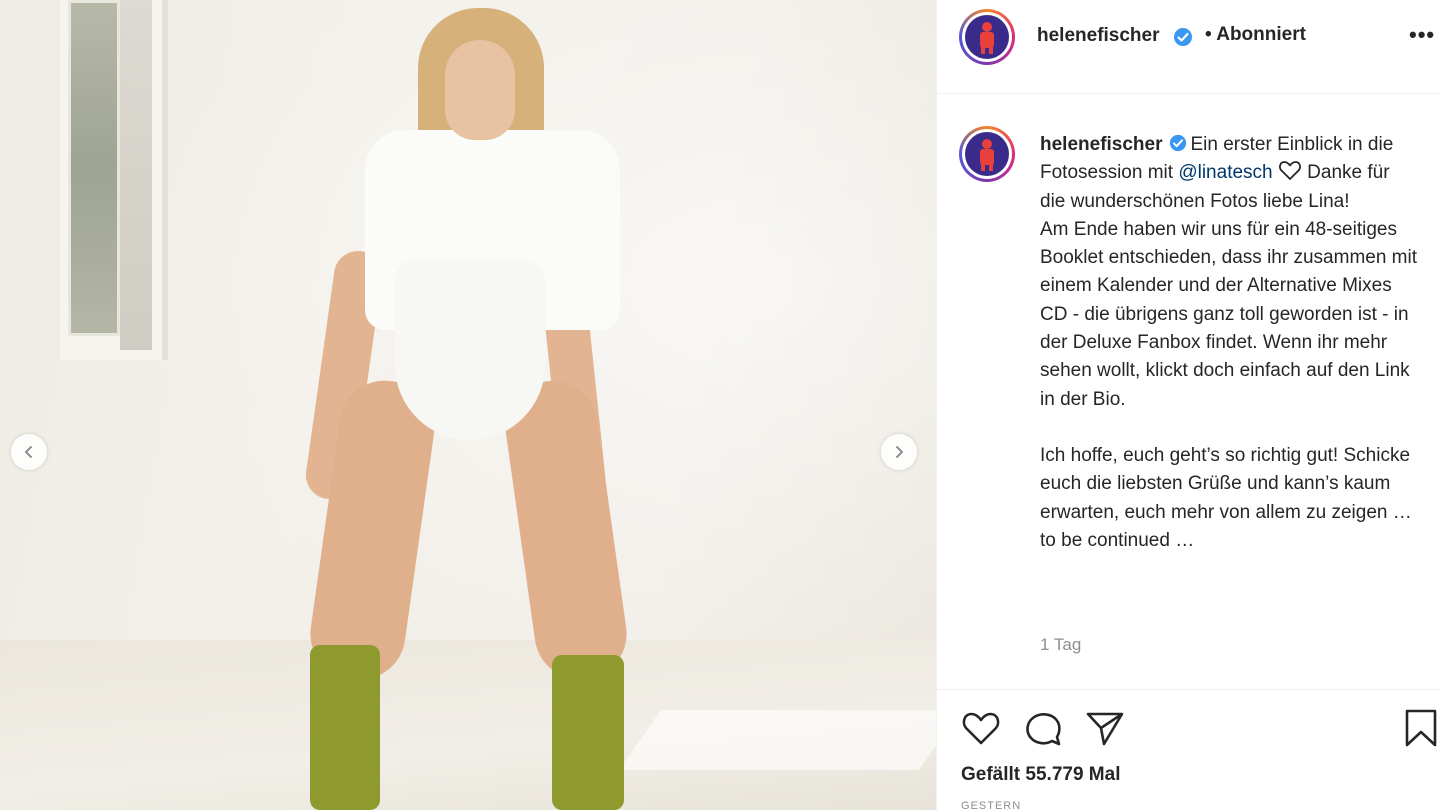 This screenshot has width=1440, height=812. What do you see at coordinates (1040, 775) in the screenshot?
I see `likes-count: Gefällt 55.779 Mal` at bounding box center [1040, 775].